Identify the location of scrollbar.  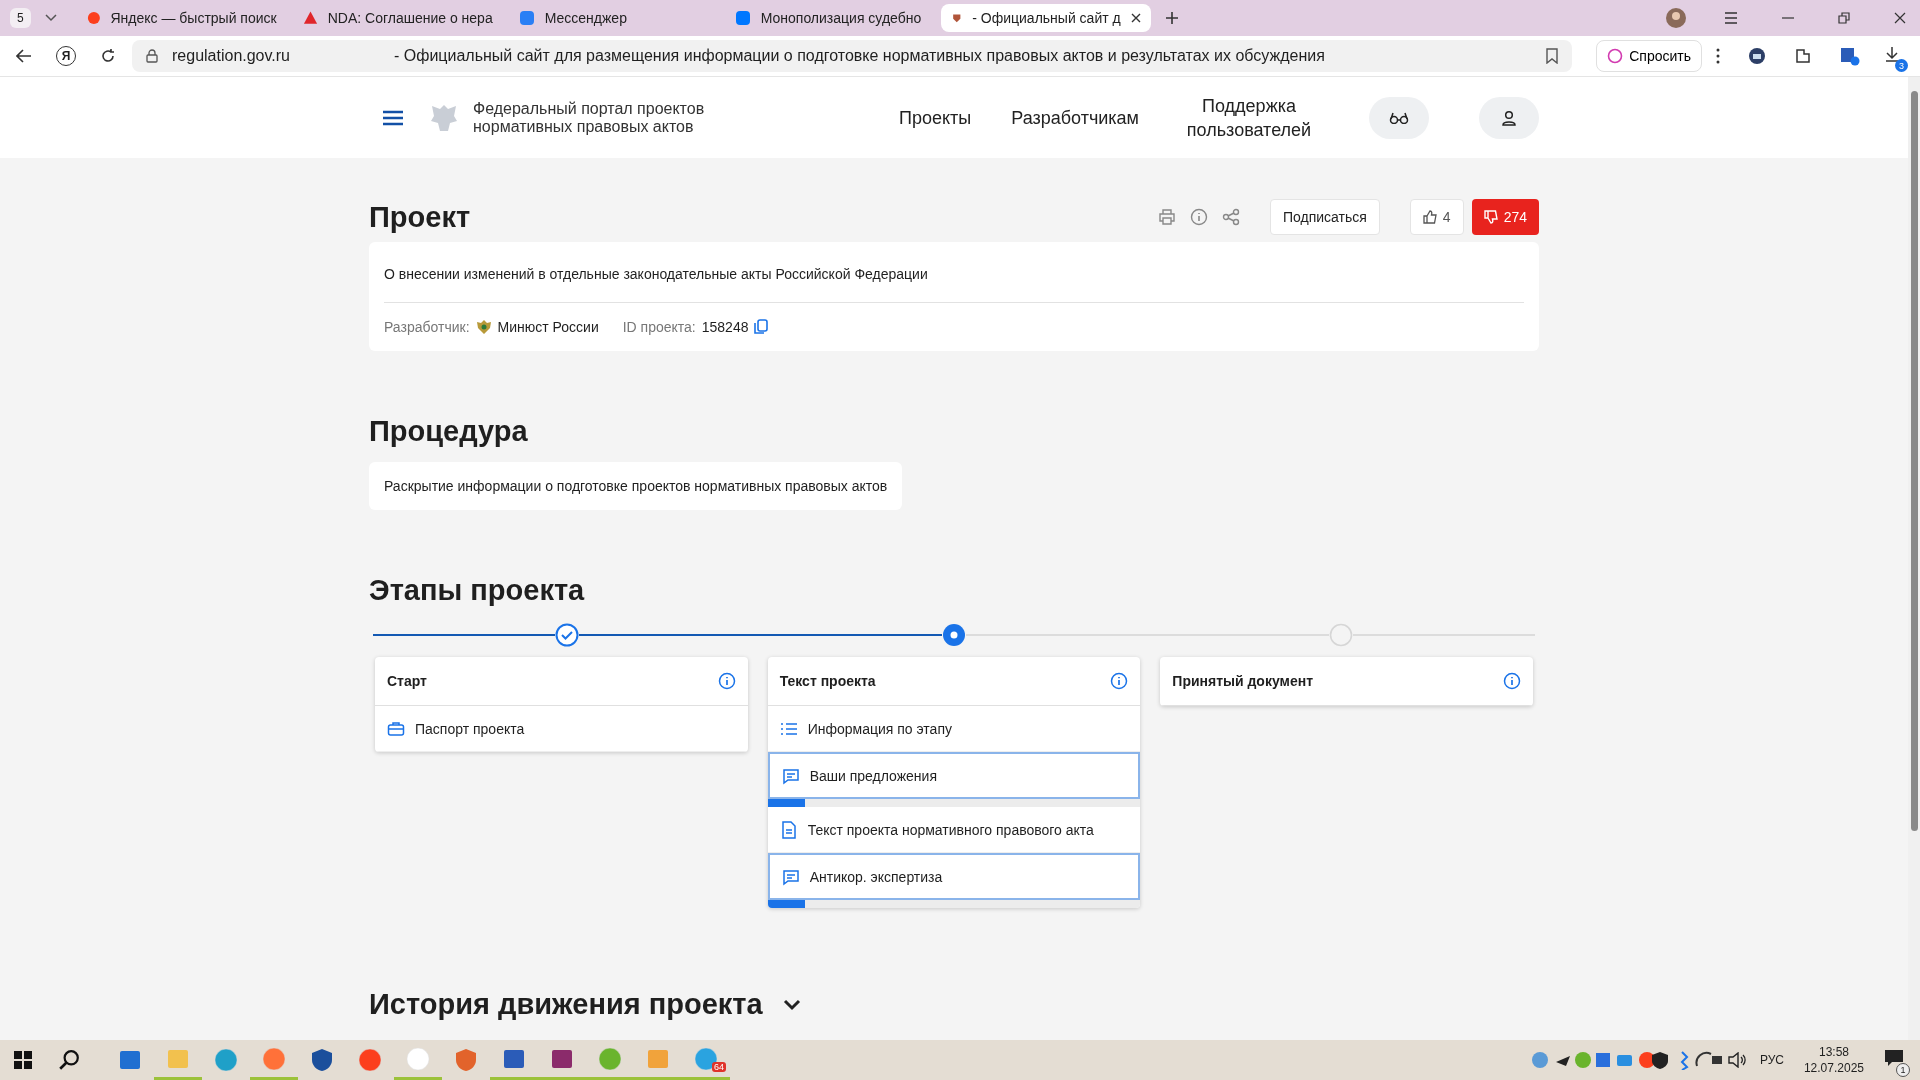
(1914, 558).